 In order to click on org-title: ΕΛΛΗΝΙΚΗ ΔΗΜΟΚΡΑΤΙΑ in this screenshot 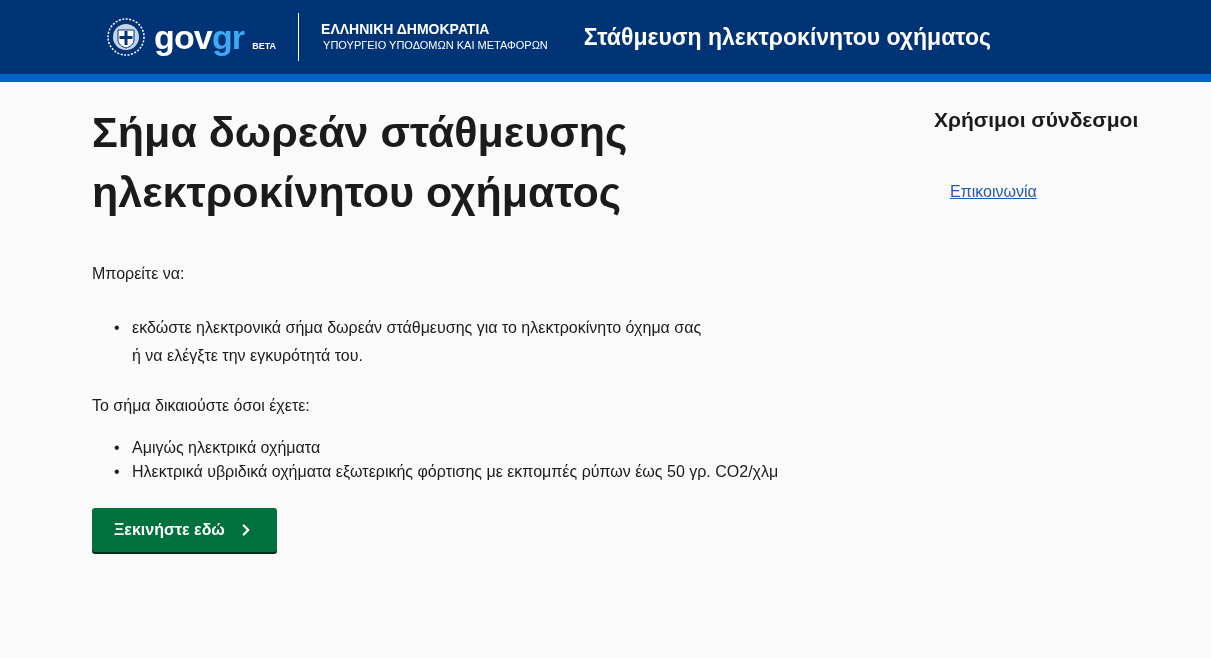, I will do `click(406, 30)`.